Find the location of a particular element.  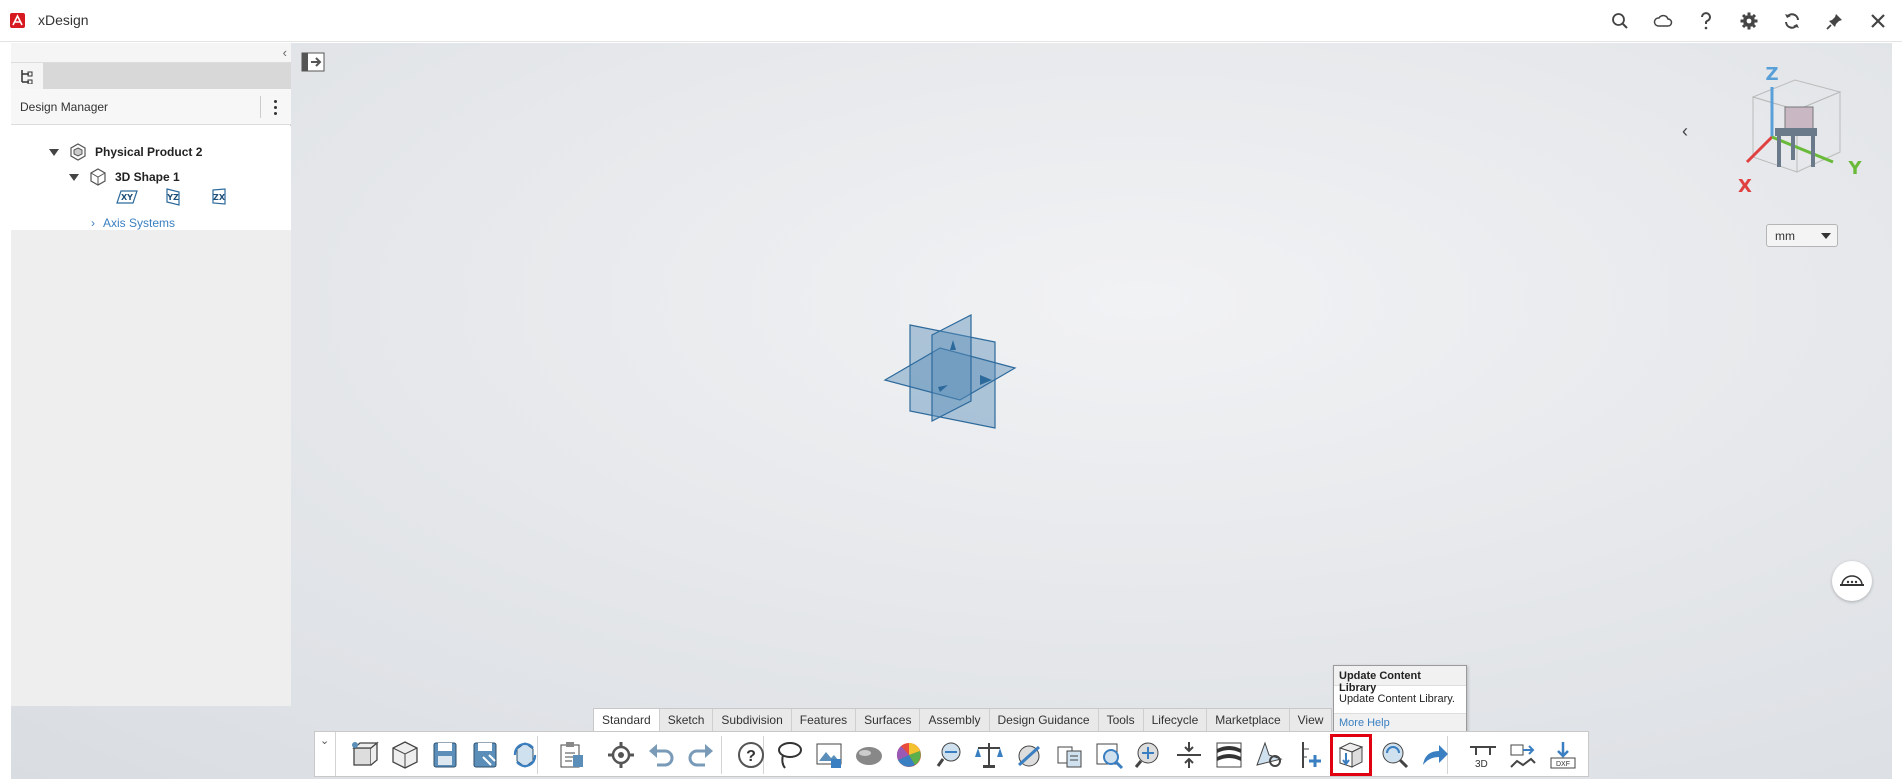

tree-node-axis-systems: › Axis Systems is located at coordinates (133, 223).